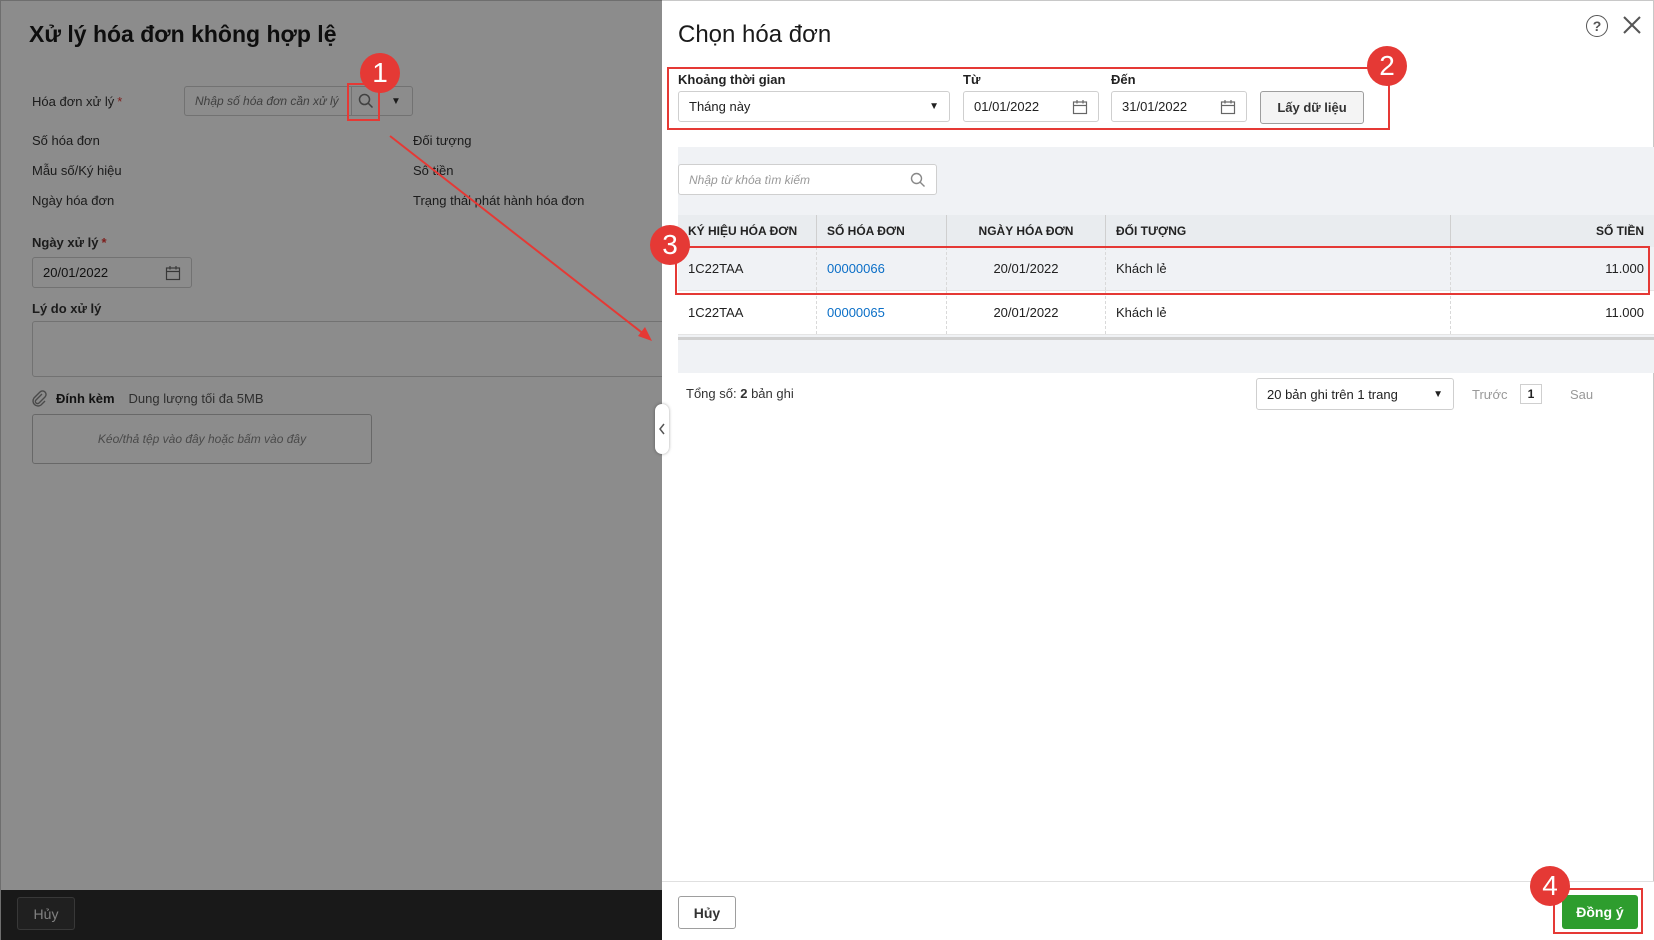 The width and height of the screenshot is (1654, 940). Describe the element at coordinates (670, 245) in the screenshot. I see `annotation-badge-3: 3` at that location.